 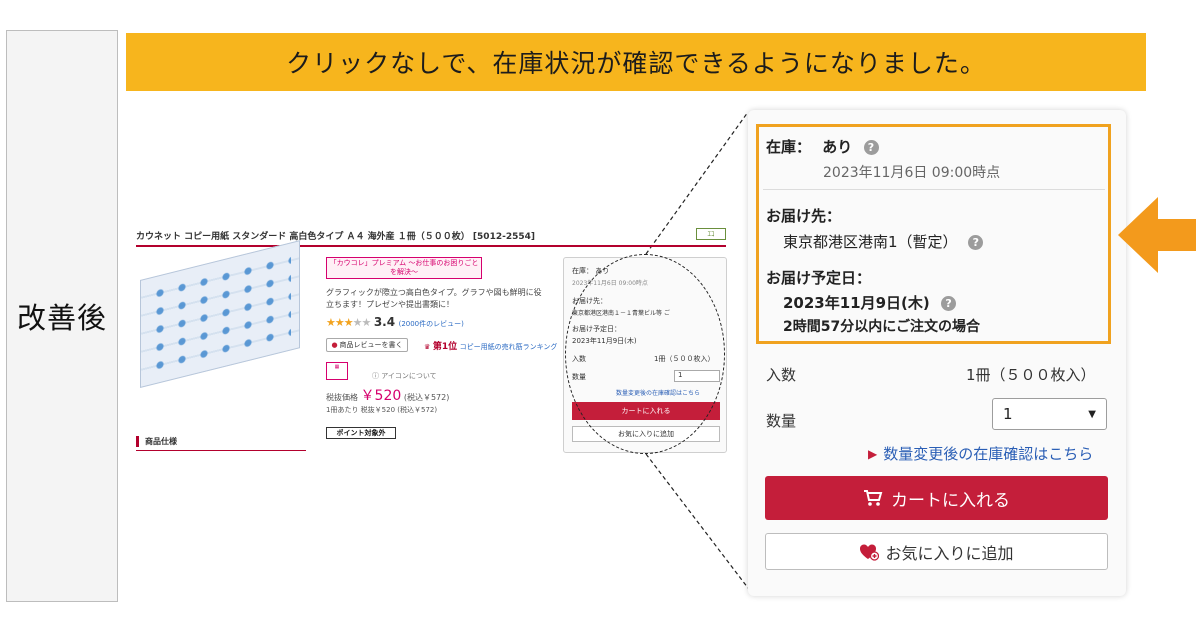 I want to click on stock-timestamp: 2023年11月6日 09:00時点, so click(x=912, y=173).